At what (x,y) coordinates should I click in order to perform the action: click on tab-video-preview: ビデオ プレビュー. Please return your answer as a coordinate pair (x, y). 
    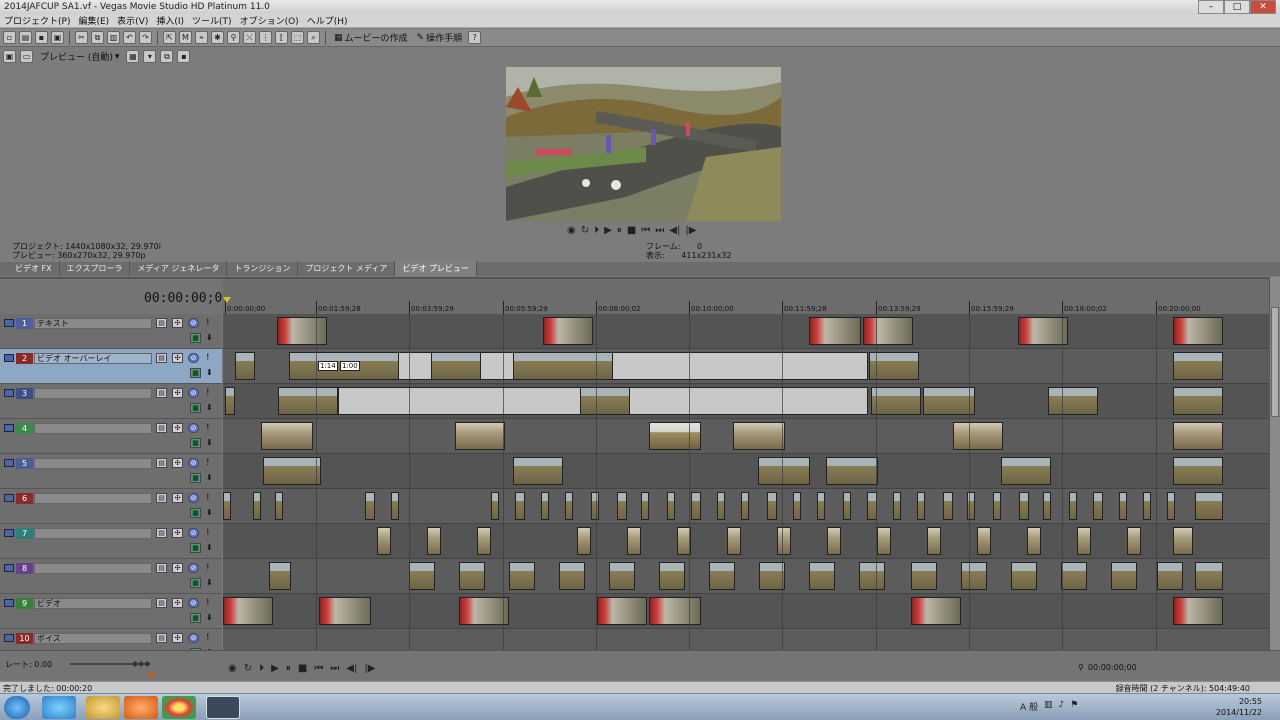
    Looking at the image, I should click on (436, 268).